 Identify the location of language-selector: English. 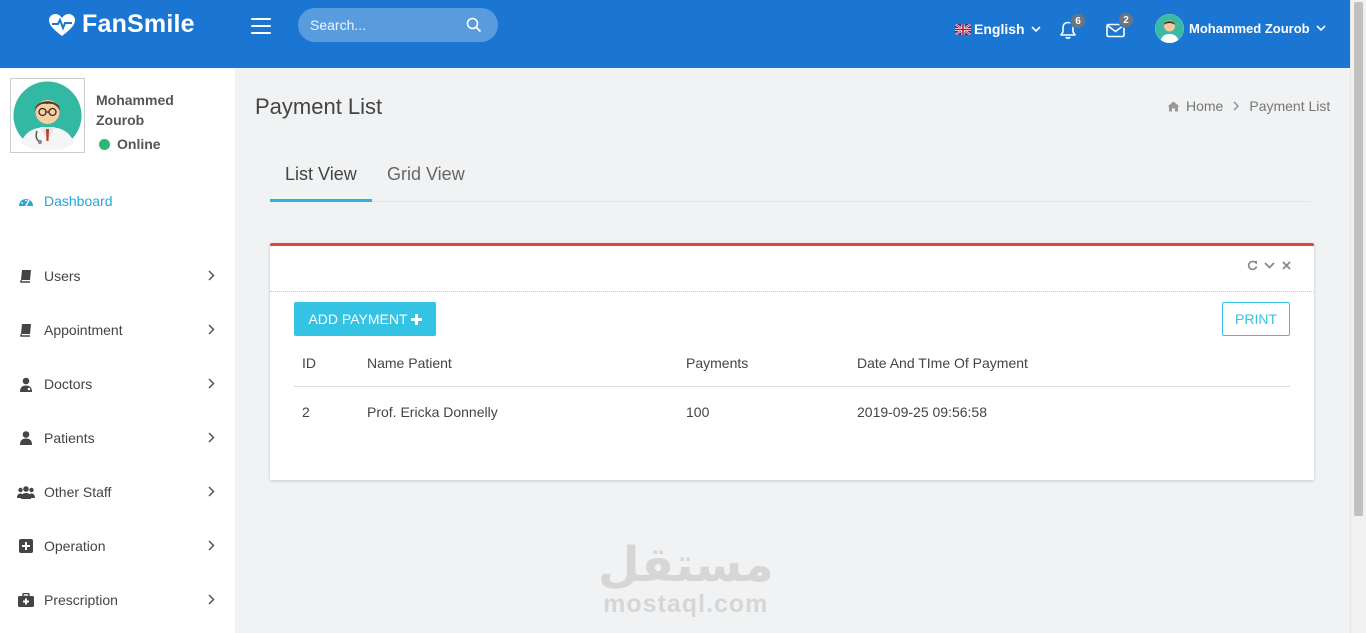
(998, 29).